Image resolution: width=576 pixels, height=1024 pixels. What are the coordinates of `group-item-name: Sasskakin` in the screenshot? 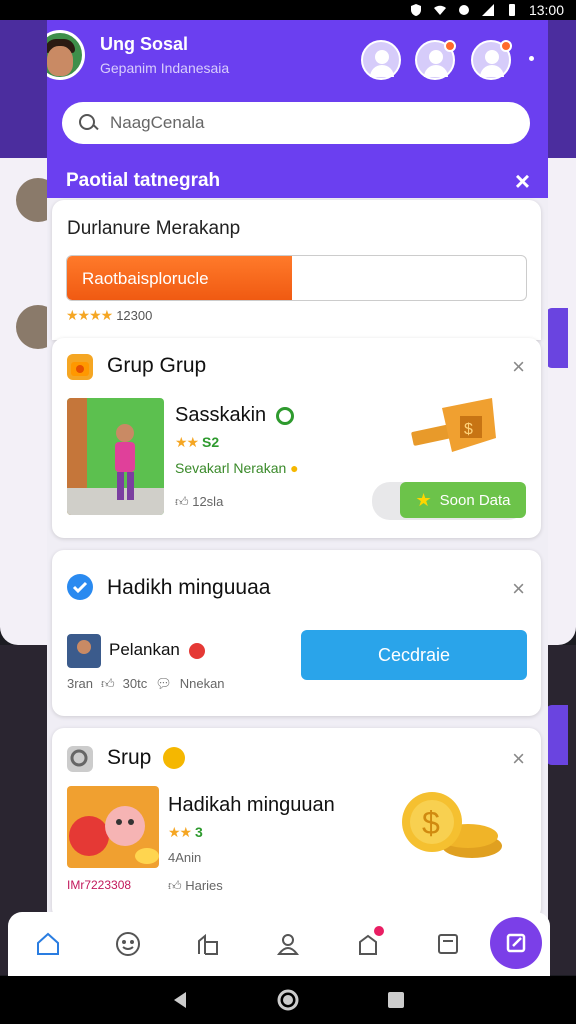 It's located at (221, 415).